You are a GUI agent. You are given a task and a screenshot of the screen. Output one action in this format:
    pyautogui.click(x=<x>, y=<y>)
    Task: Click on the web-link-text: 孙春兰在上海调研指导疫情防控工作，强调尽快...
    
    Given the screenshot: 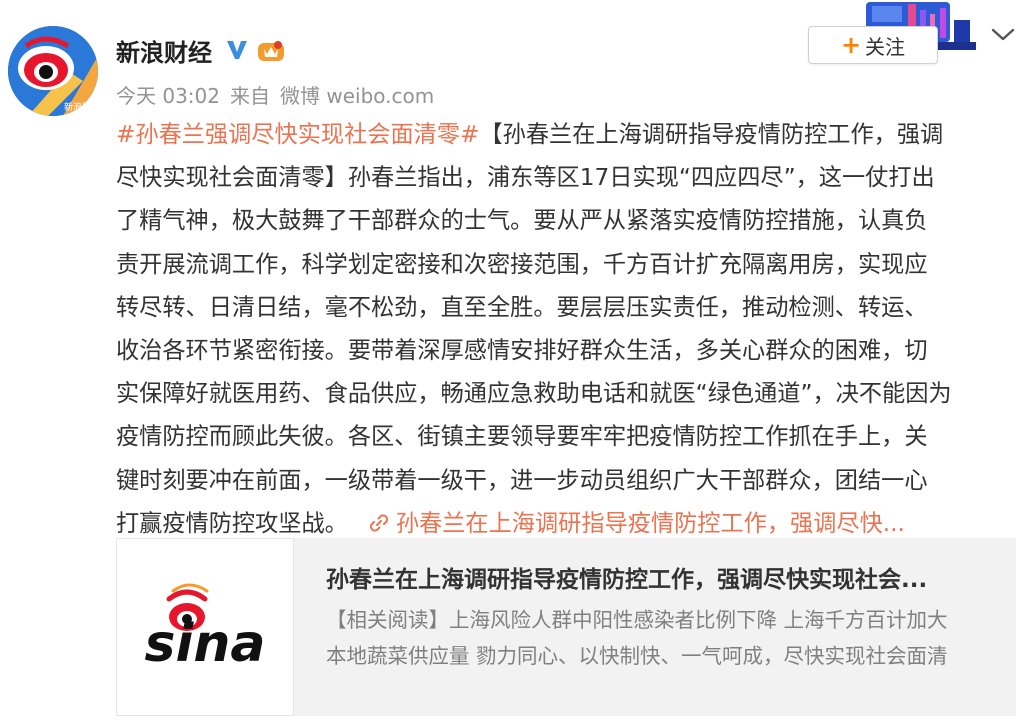 What is the action you would take?
    pyautogui.click(x=650, y=523)
    